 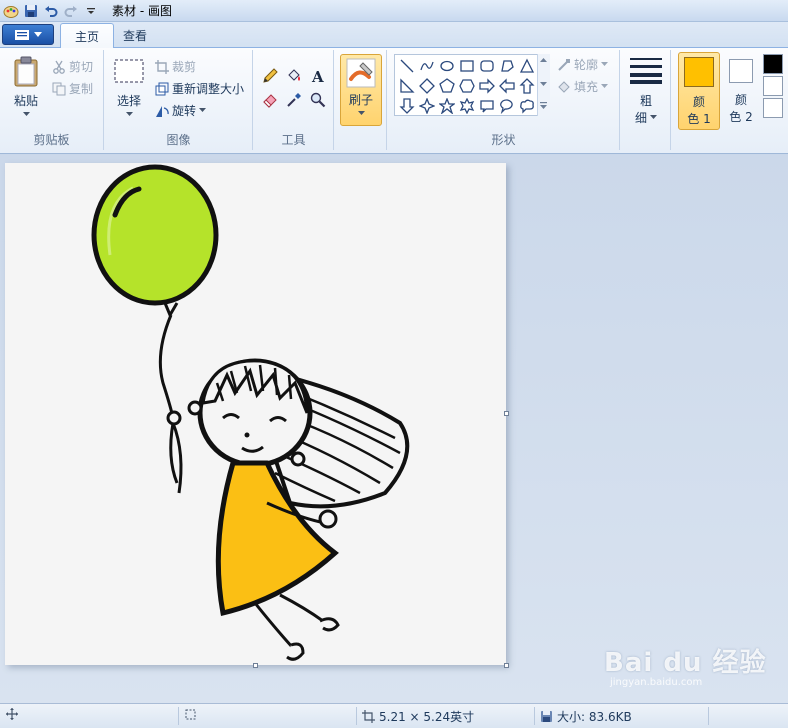 I want to click on outline-label: 轮廓, so click(x=586, y=65).